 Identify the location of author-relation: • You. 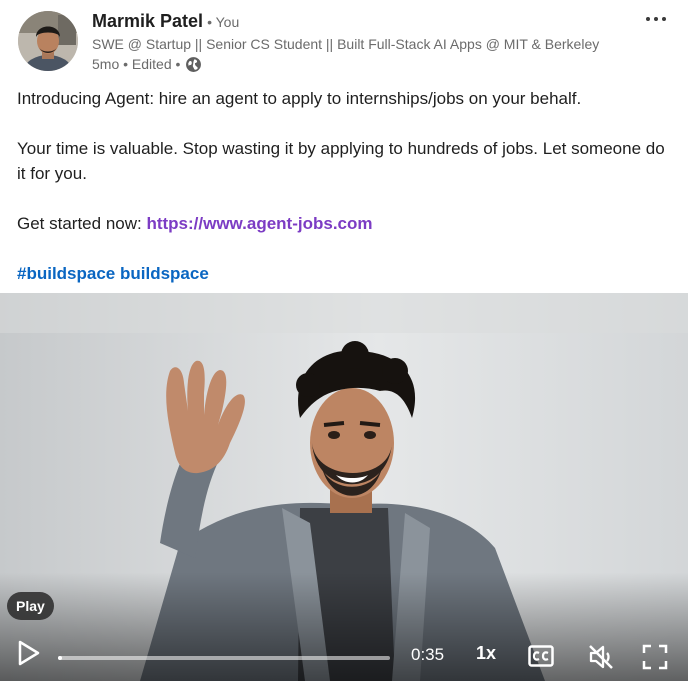
(223, 22).